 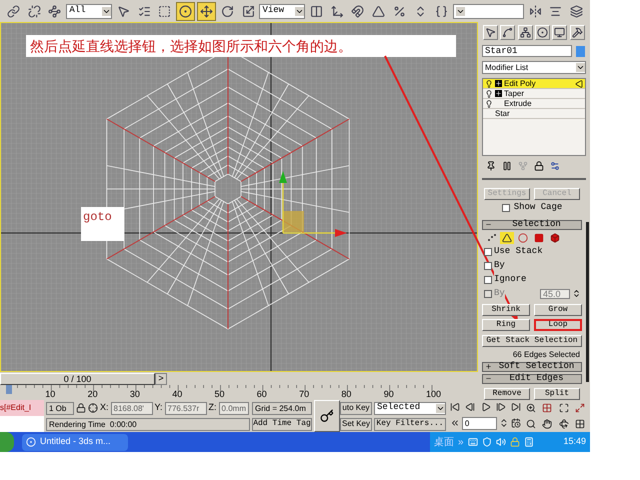 What do you see at coordinates (516, 423) in the screenshot?
I see `calendar-clock-icon` at bounding box center [516, 423].